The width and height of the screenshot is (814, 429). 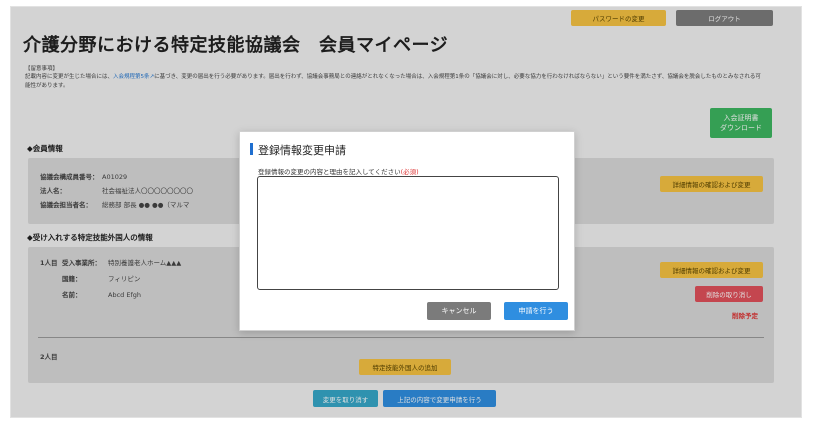 What do you see at coordinates (409, 172) in the screenshot?
I see `required-mark: (必須)` at bounding box center [409, 172].